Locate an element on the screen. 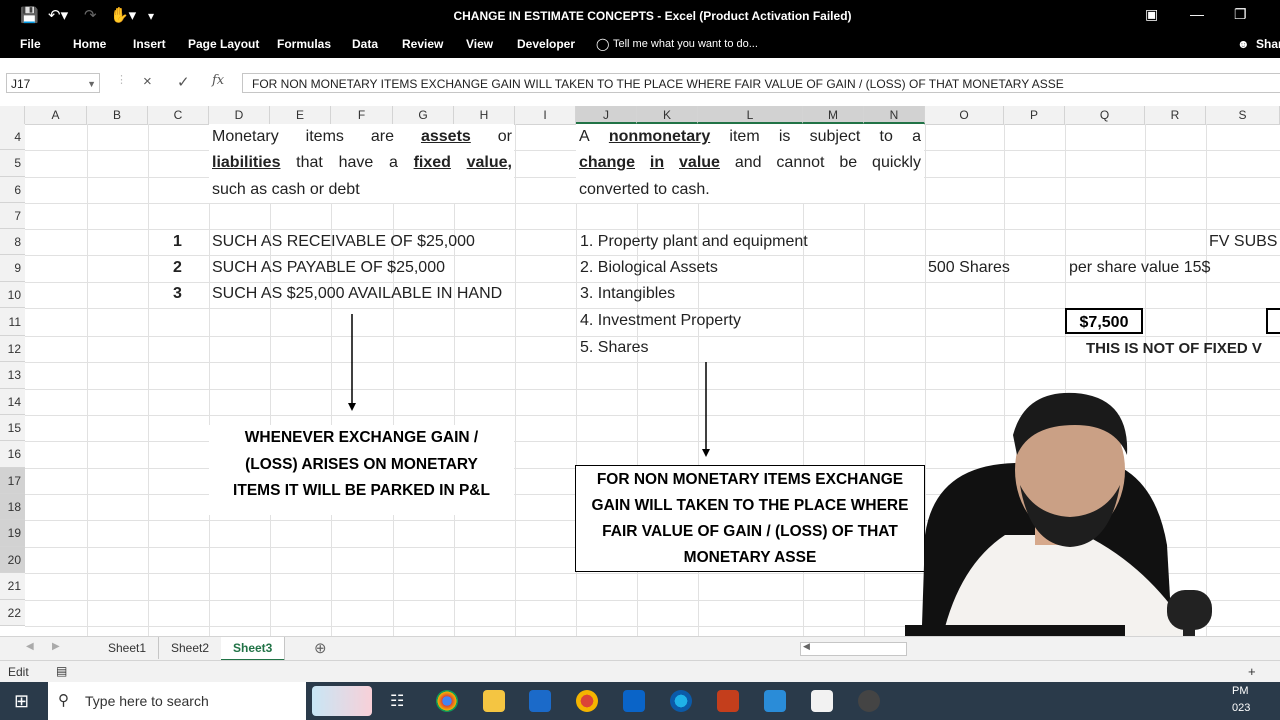  nonmonetary-example: 4. Investment Property is located at coordinates (660, 321).